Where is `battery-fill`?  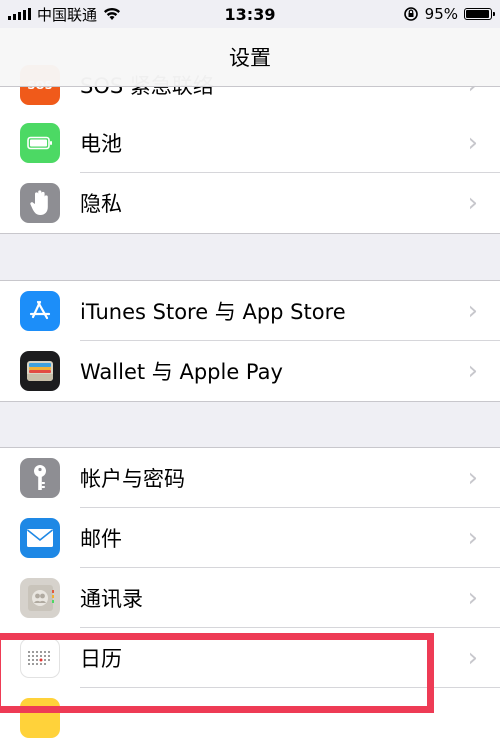 battery-fill is located at coordinates (477, 14).